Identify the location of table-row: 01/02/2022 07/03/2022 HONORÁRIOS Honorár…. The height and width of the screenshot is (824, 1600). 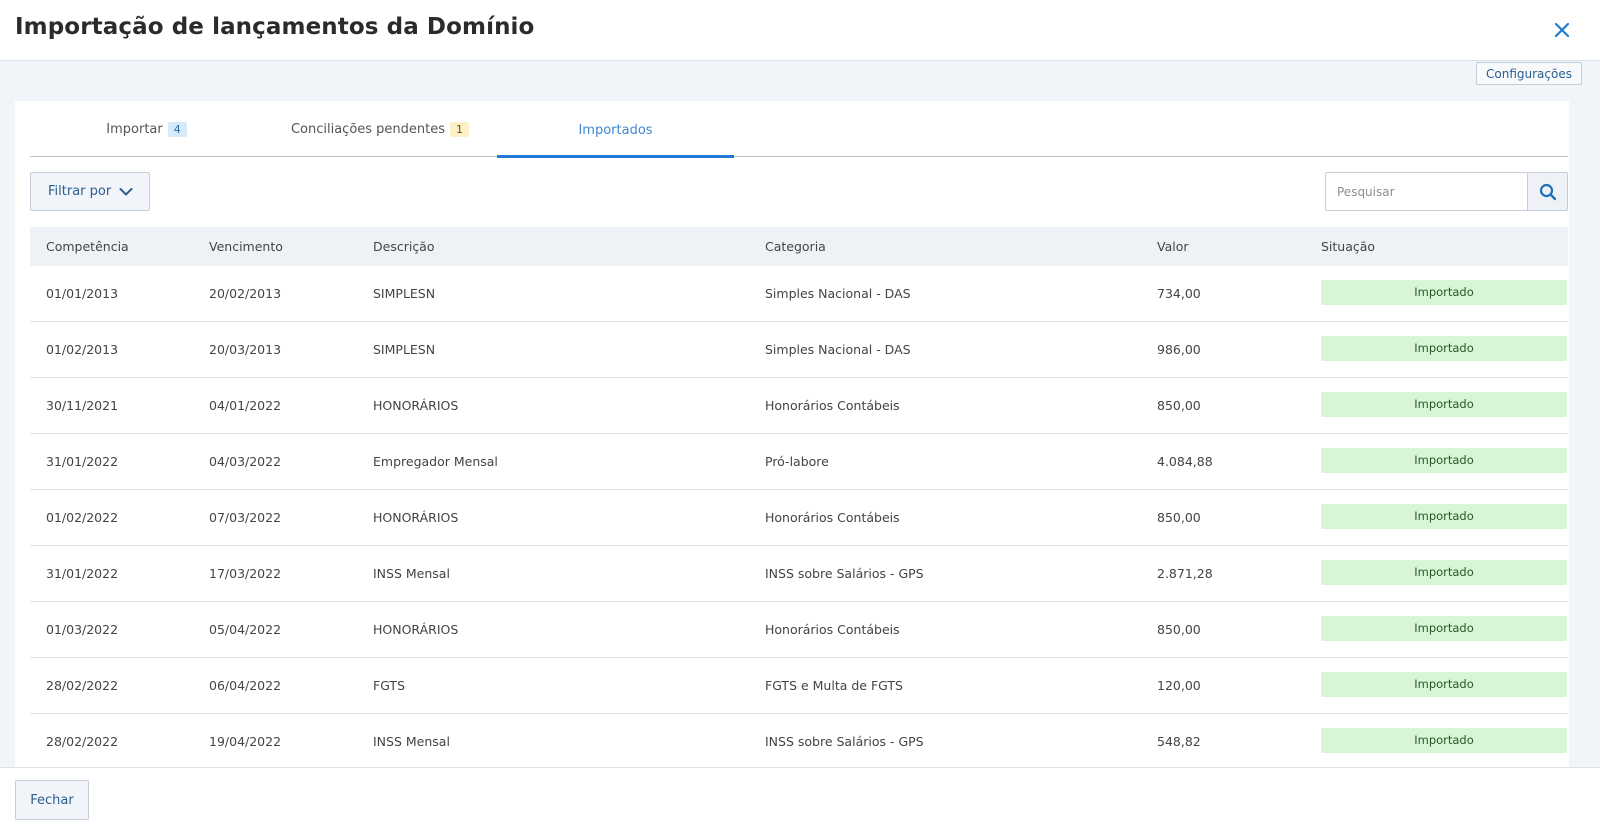
(799, 518).